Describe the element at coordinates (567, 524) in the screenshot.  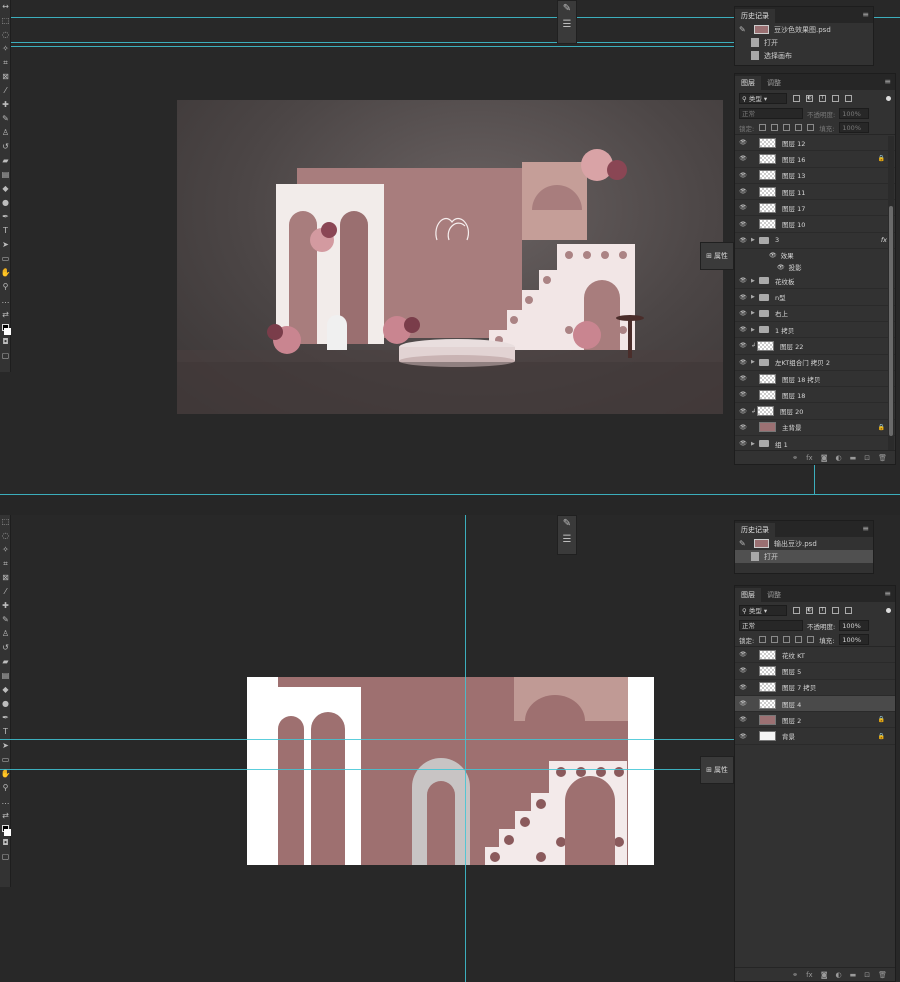
I see `brush-icon: ✎` at that location.